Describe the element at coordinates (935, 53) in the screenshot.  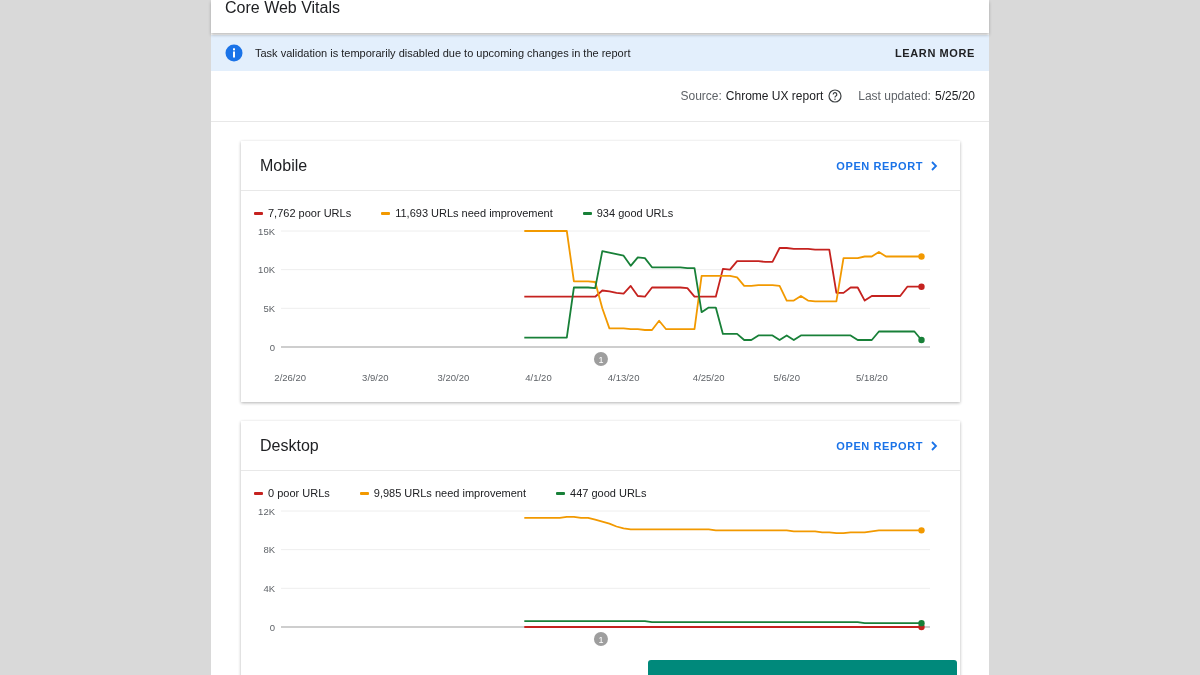
I see `learn-more-button: LEARN MORE` at that location.